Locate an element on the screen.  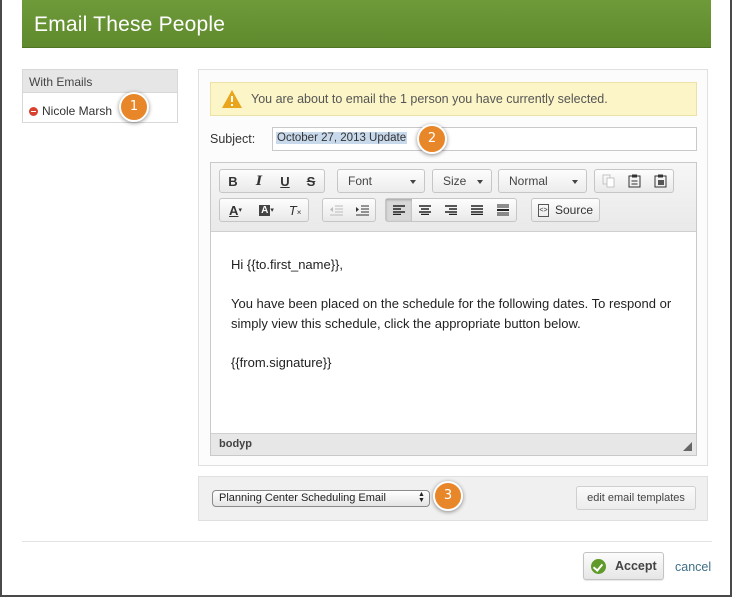
footer-divider is located at coordinates (367, 541).